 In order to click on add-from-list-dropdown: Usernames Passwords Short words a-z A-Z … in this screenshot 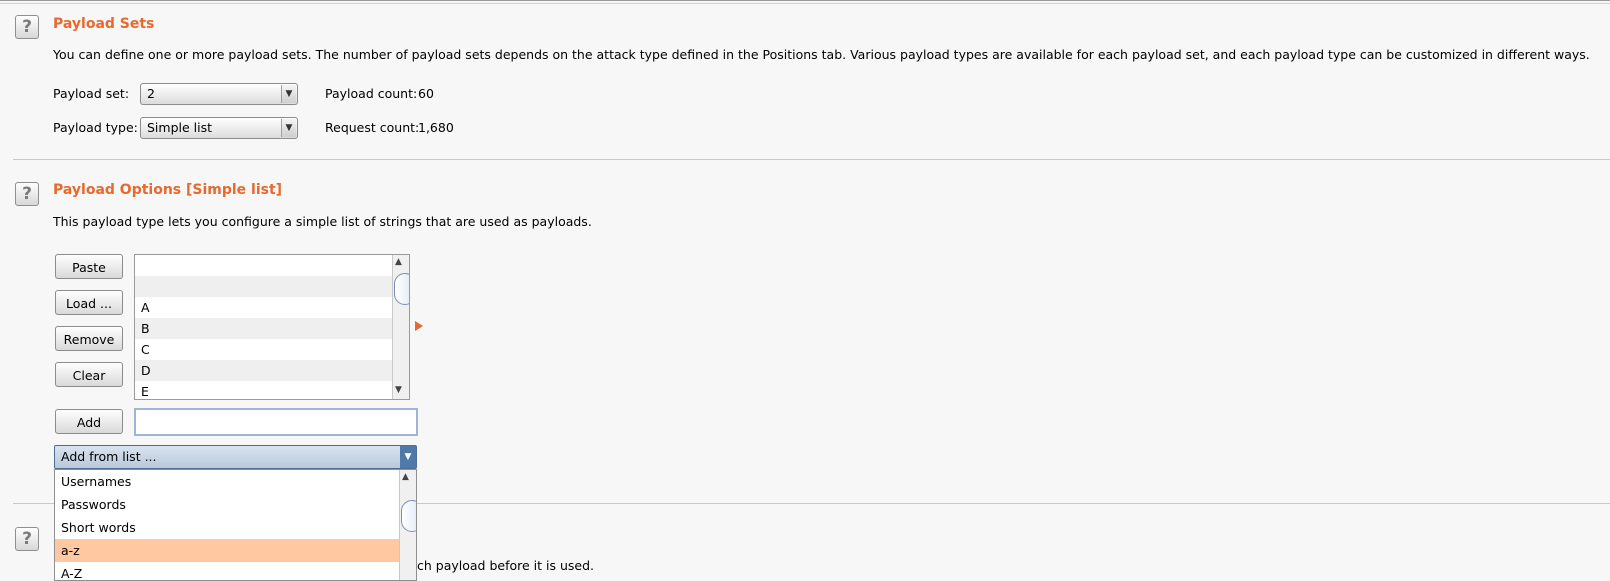, I will do `click(235, 525)`.